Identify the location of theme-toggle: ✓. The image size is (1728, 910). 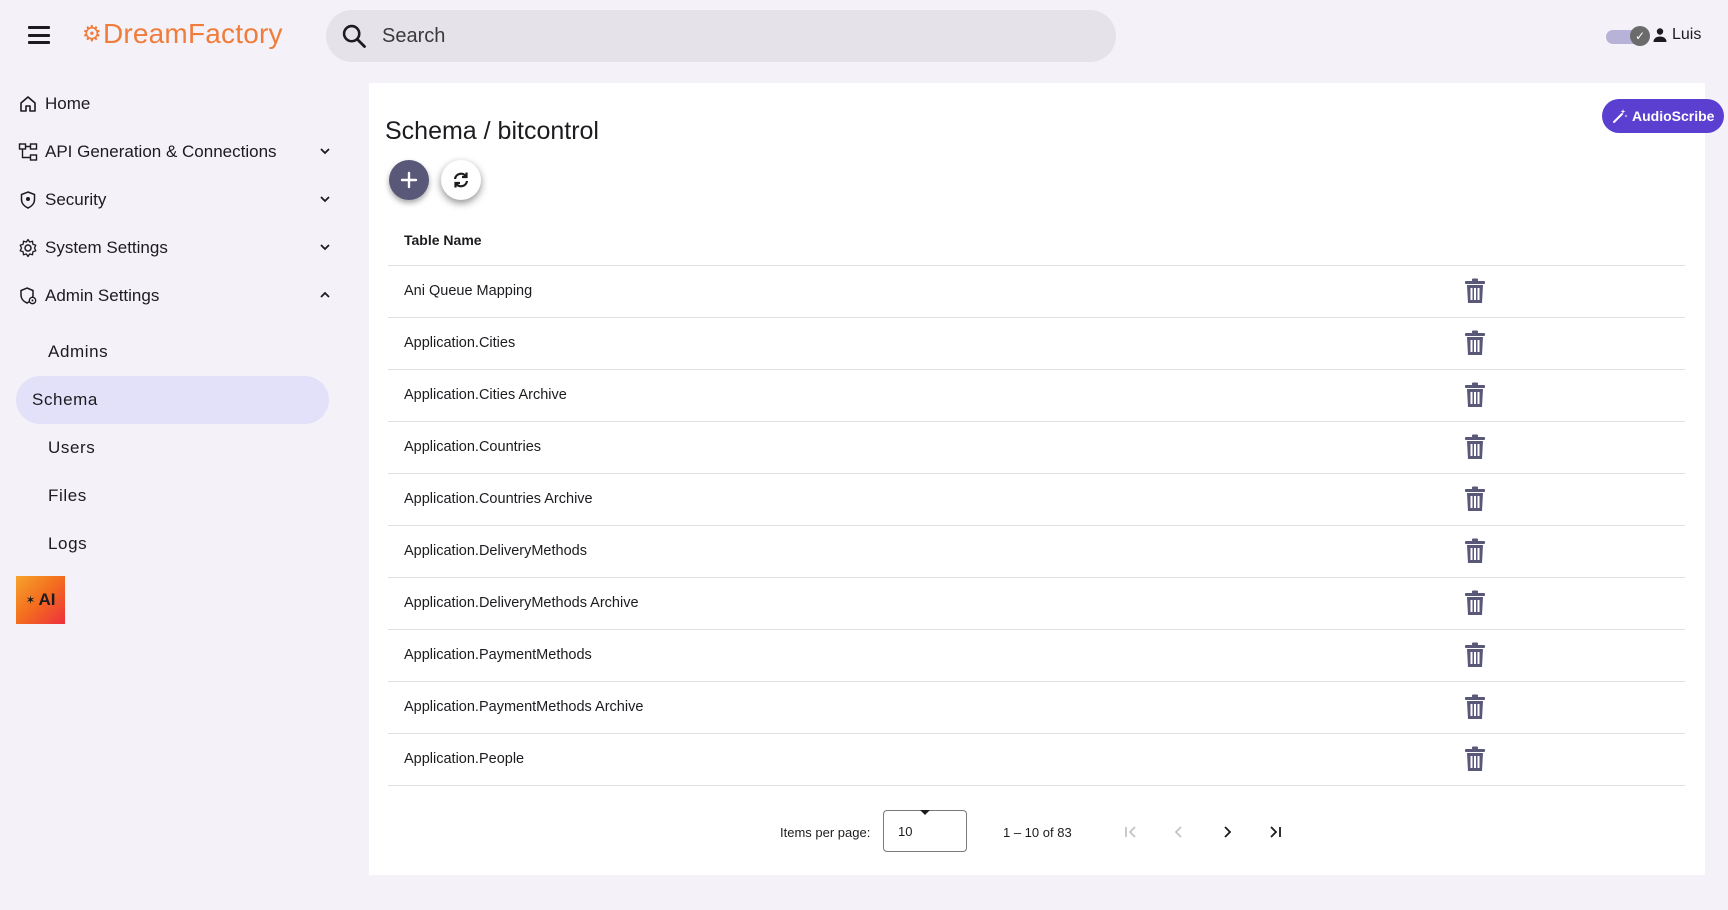
(1628, 36).